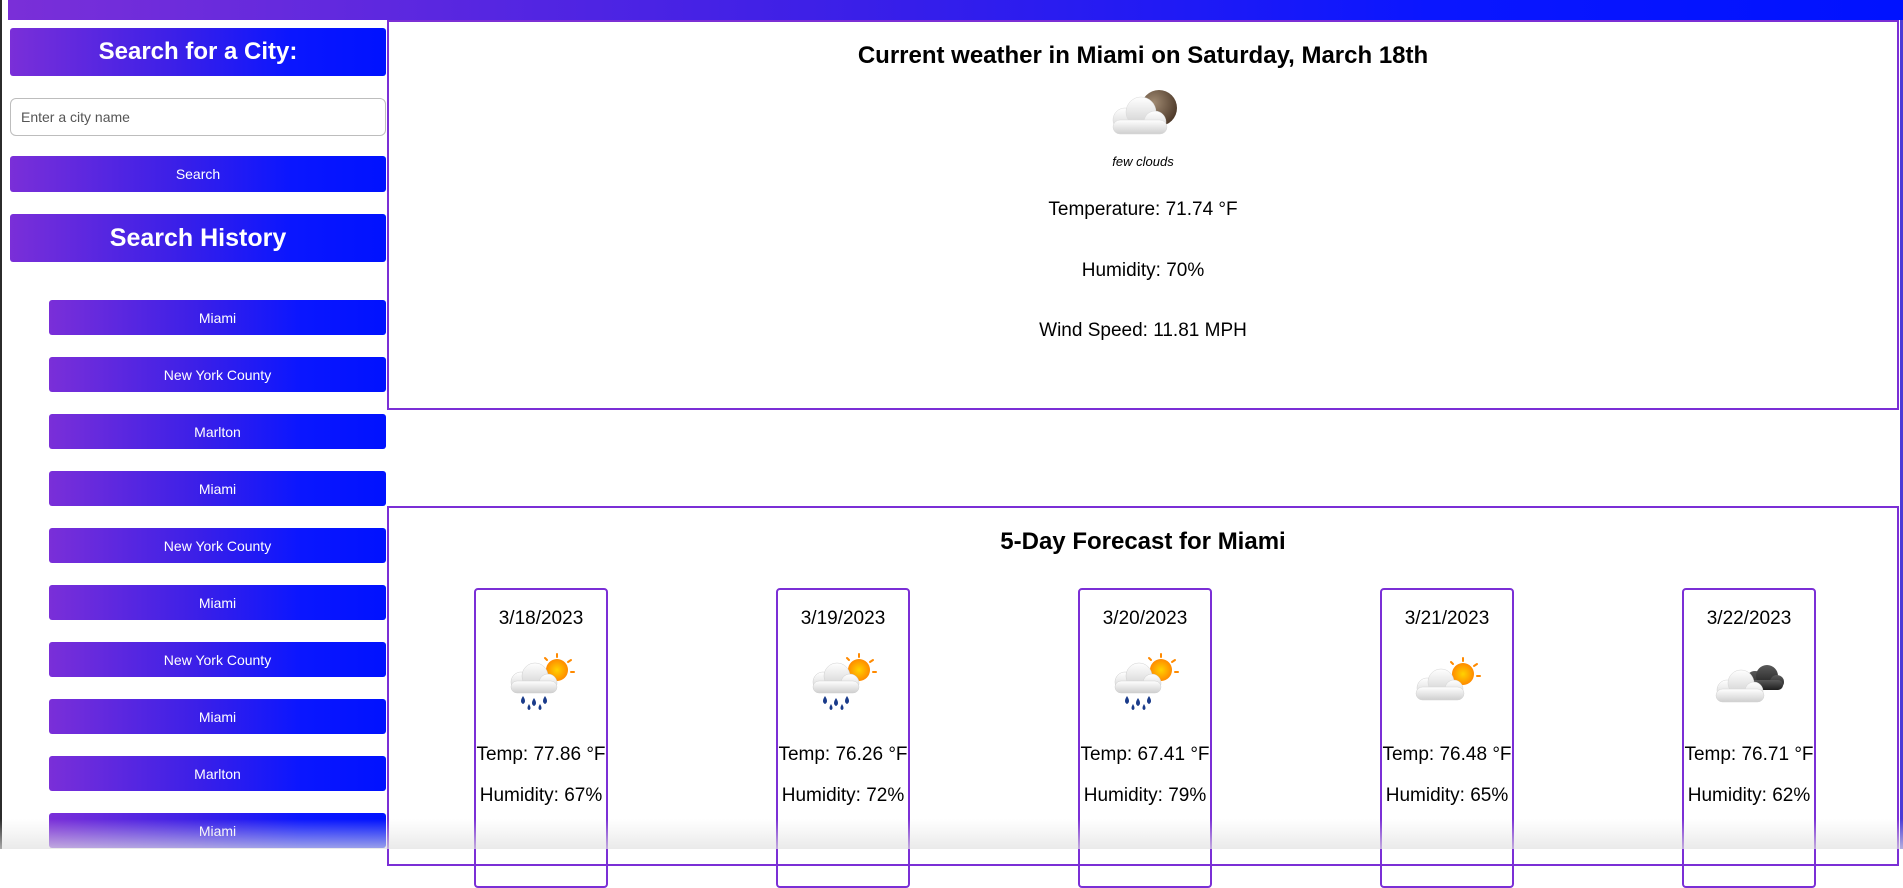 This screenshot has height=888, width=1903. What do you see at coordinates (1448, 679) in the screenshot?
I see `cloud-sun-icon` at bounding box center [1448, 679].